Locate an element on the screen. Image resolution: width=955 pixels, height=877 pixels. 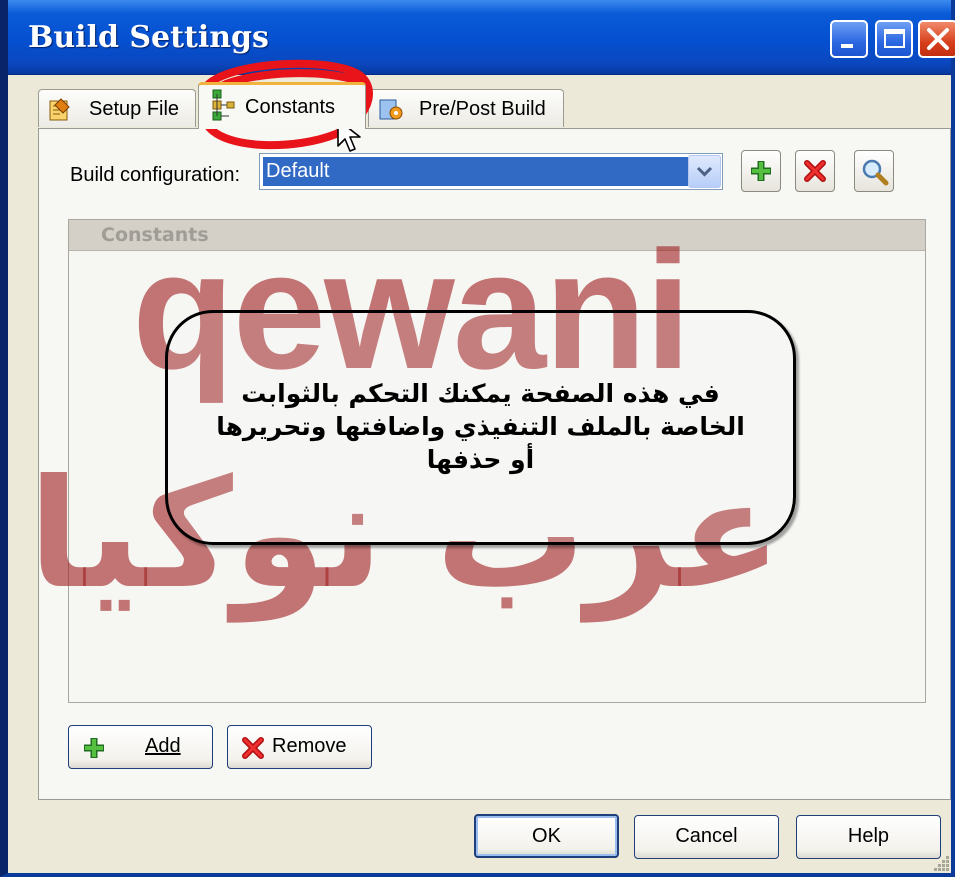
remove-button: Remove is located at coordinates (299, 747).